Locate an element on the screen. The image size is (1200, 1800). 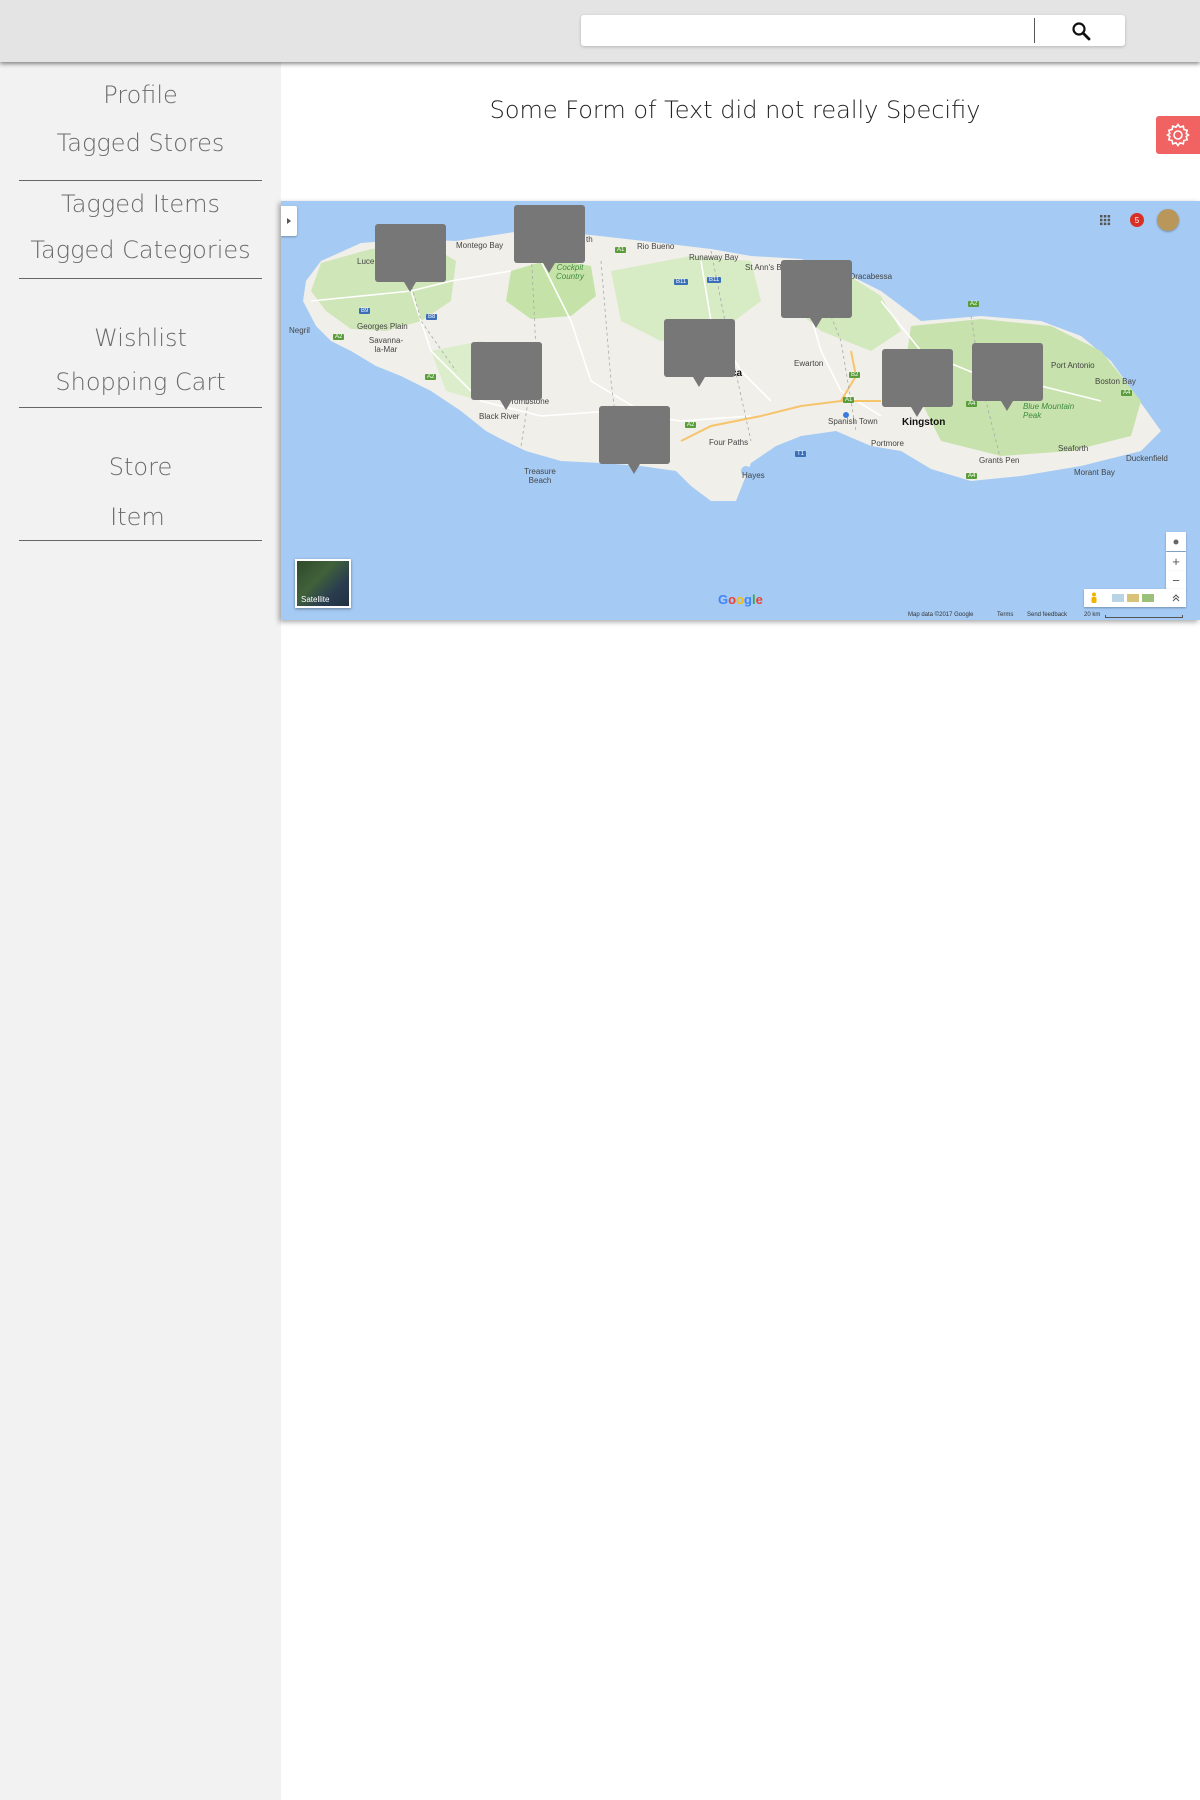
search-icon is located at coordinates (1080, 30).